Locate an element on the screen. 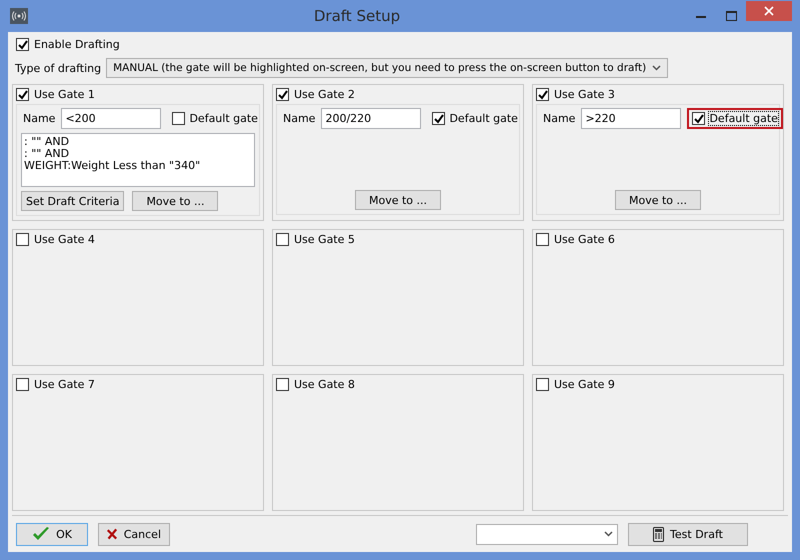  checkbox-label: Use Gate 7 is located at coordinates (64, 384).